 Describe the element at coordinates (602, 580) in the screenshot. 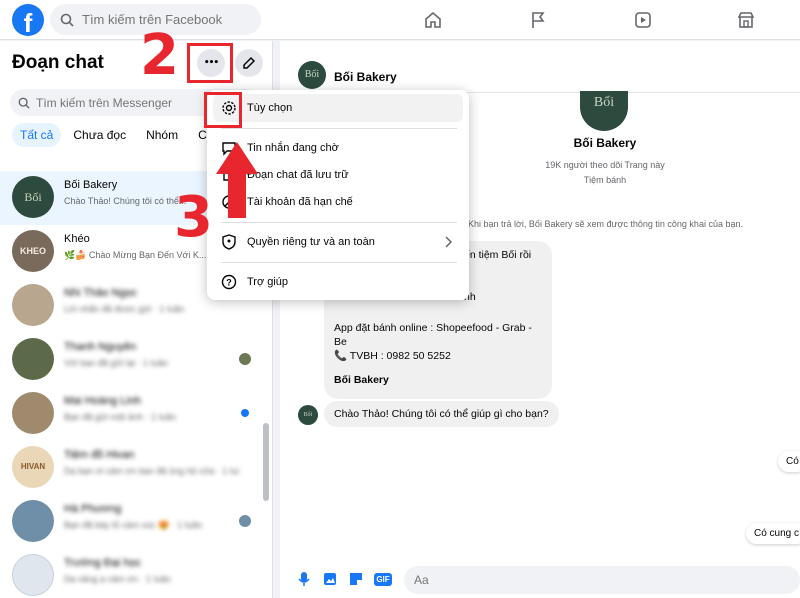

I see `message-input` at that location.